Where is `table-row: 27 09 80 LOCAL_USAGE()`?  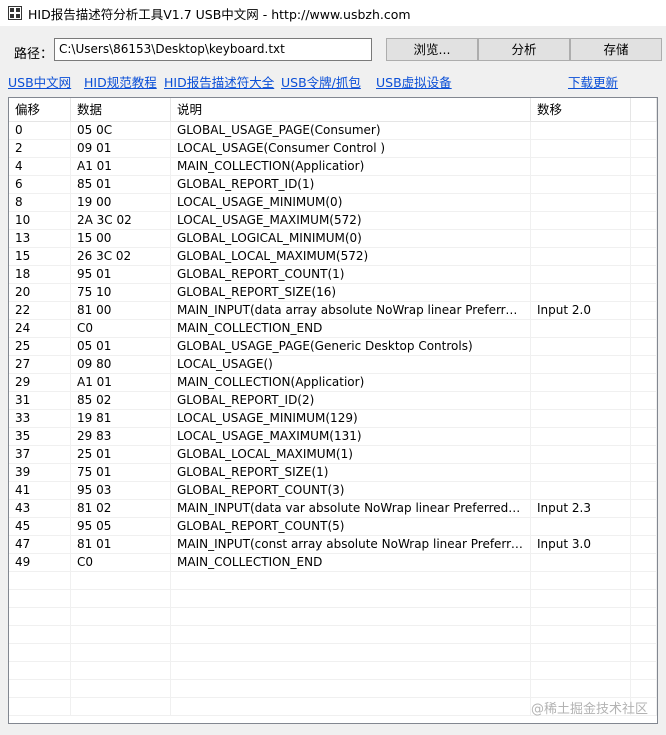
table-row: 27 09 80 LOCAL_USAGE() is located at coordinates (333, 365).